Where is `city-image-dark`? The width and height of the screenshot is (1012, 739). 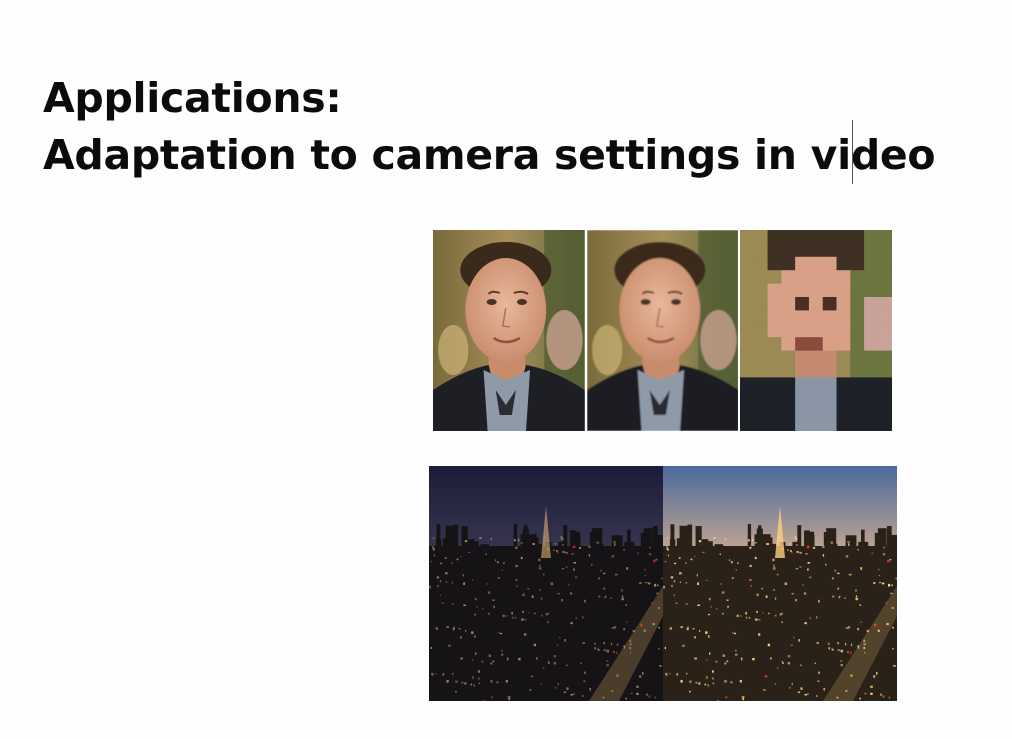 city-image-dark is located at coordinates (546, 583).